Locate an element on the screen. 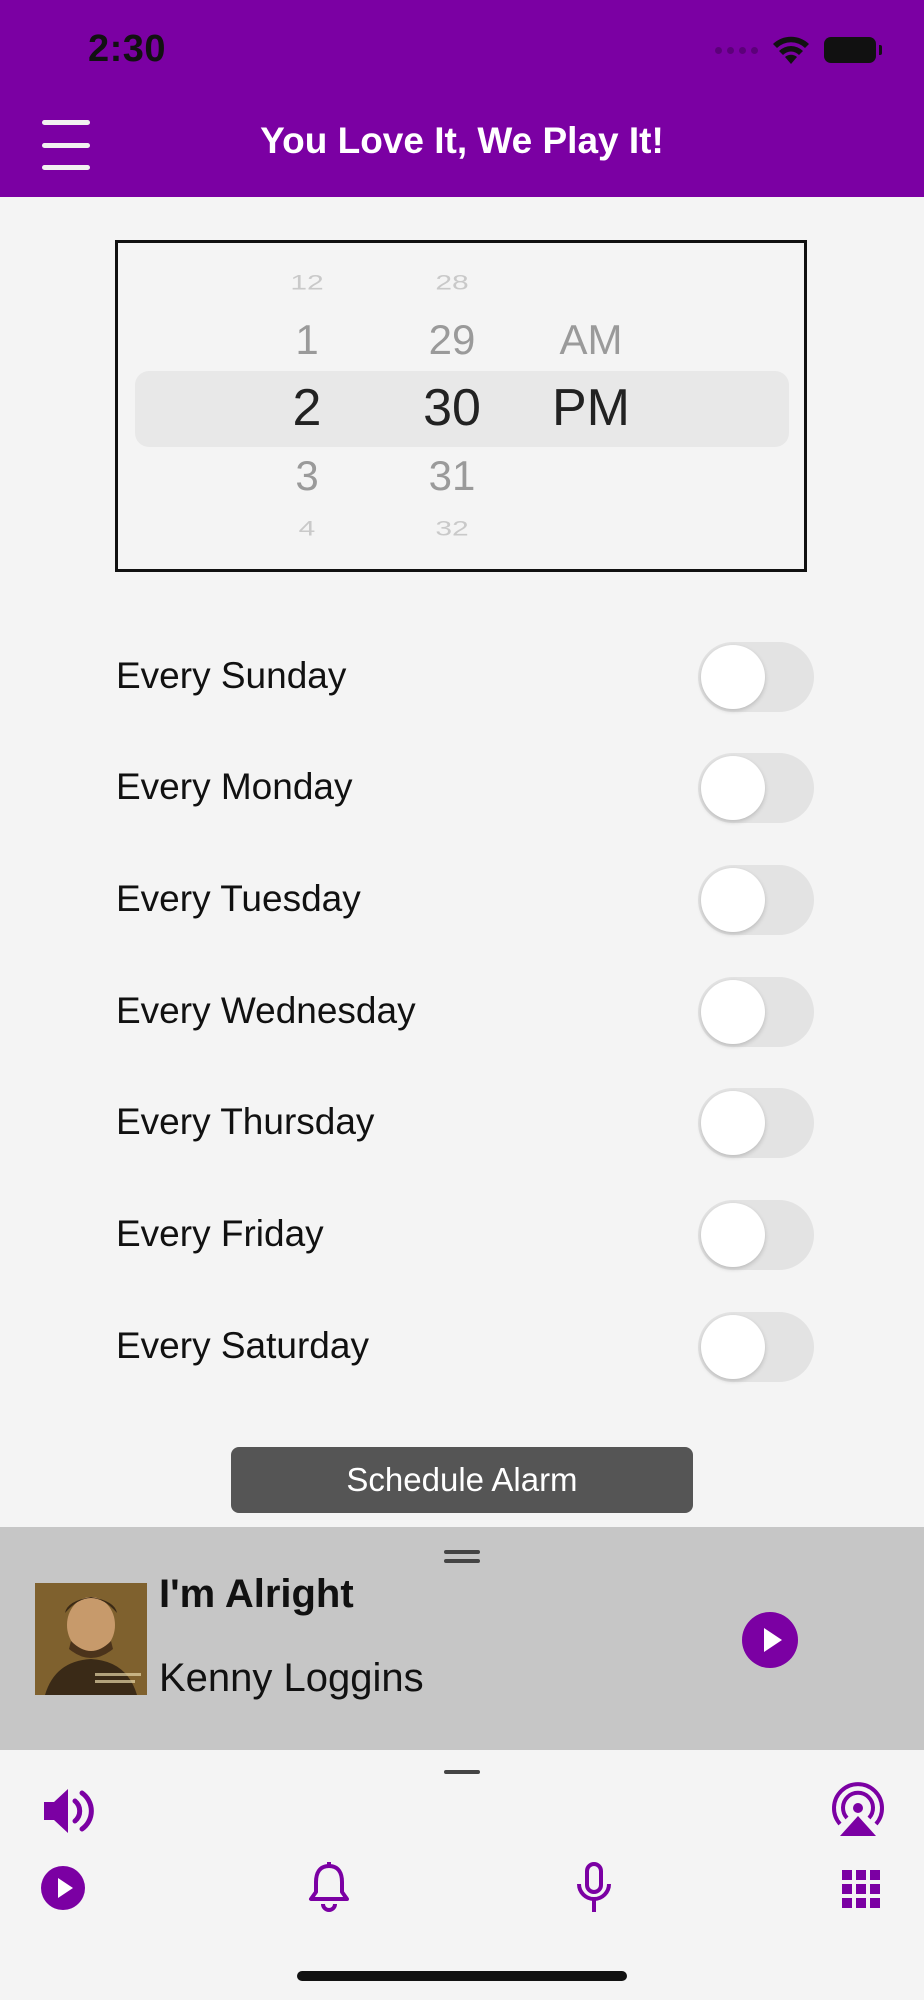 This screenshot has width=924, height=2000. toggle-friday is located at coordinates (756, 1235).